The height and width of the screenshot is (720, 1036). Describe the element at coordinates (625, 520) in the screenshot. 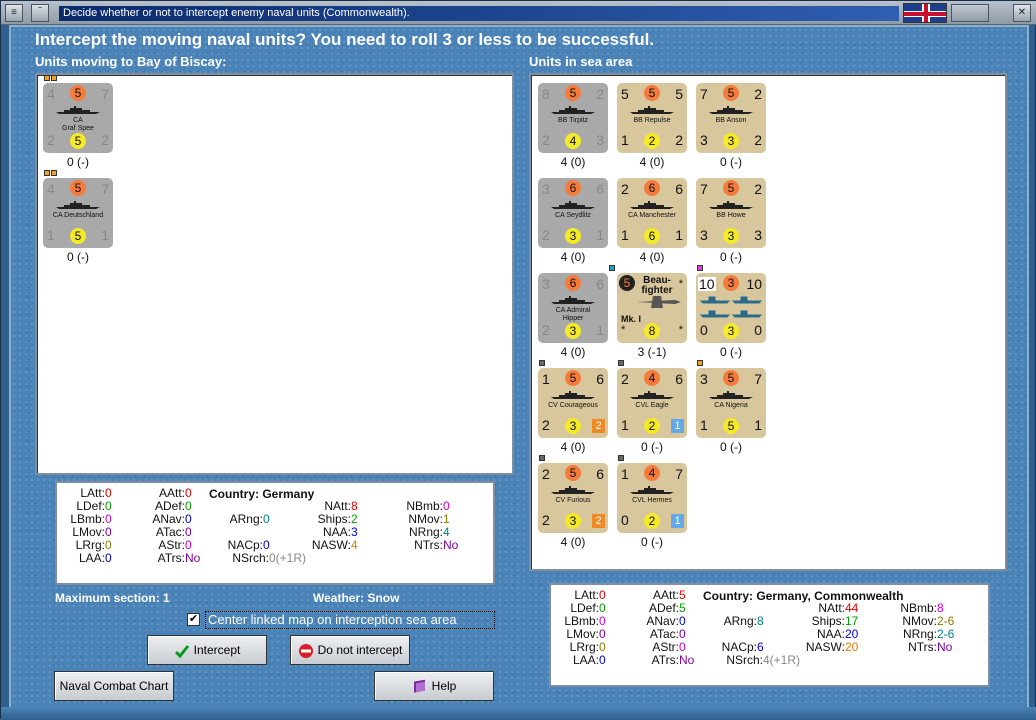

I see `unit-bottom-left: 0` at that location.